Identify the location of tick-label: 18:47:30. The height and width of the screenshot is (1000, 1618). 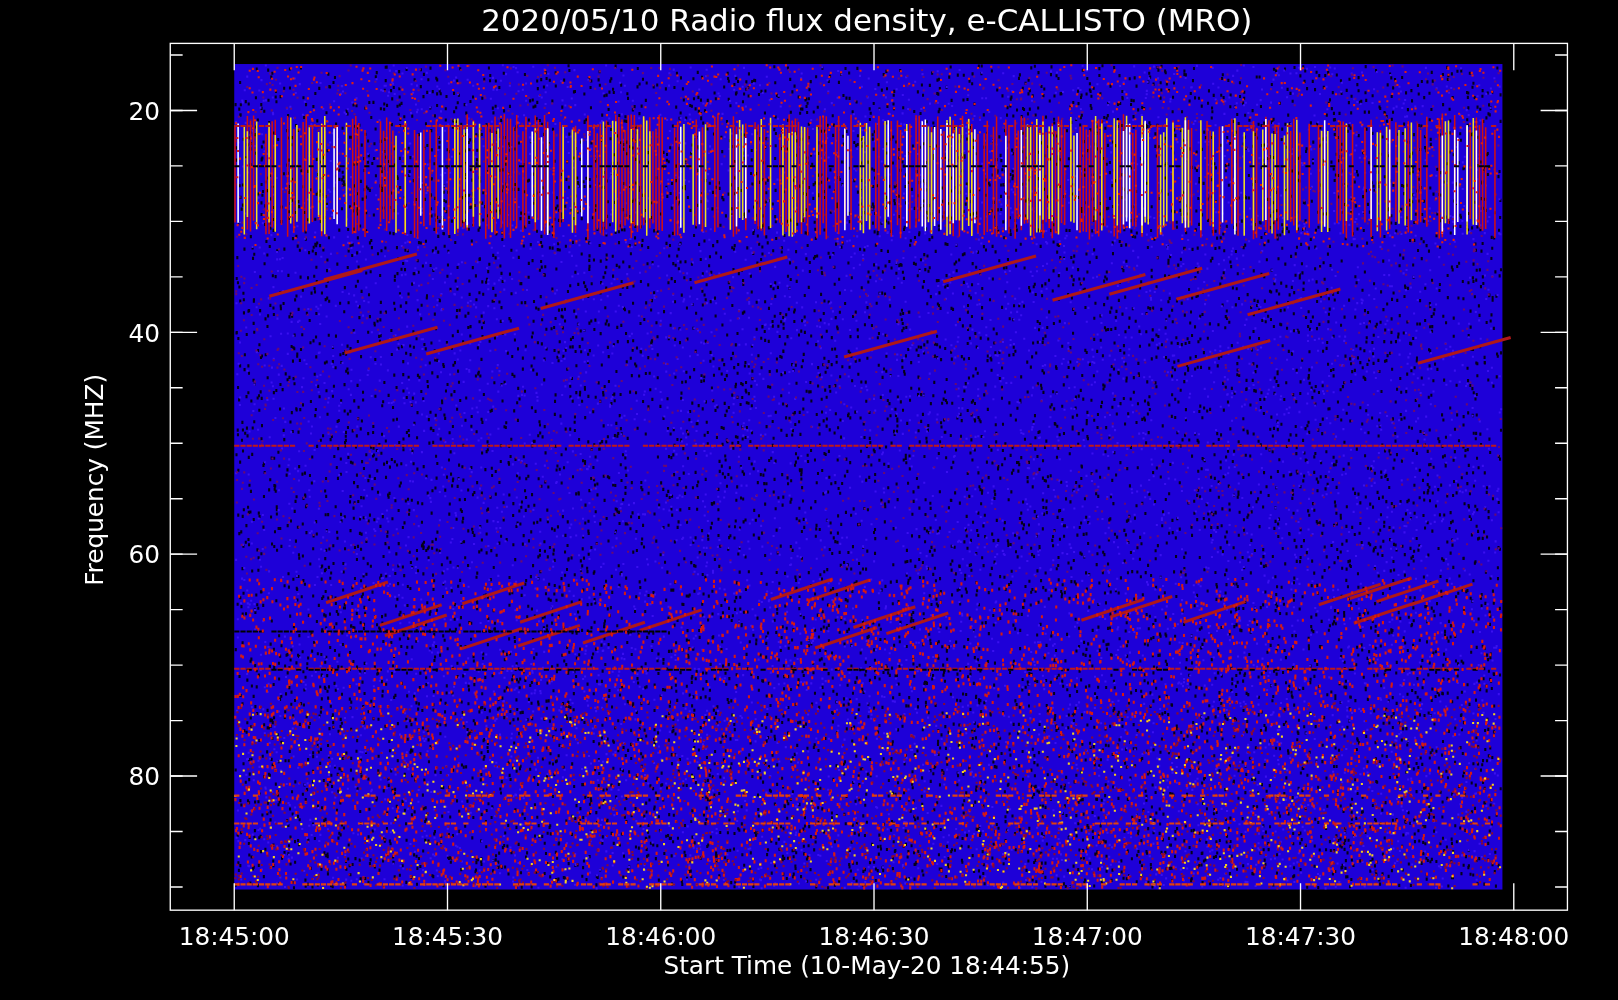
(1300, 937).